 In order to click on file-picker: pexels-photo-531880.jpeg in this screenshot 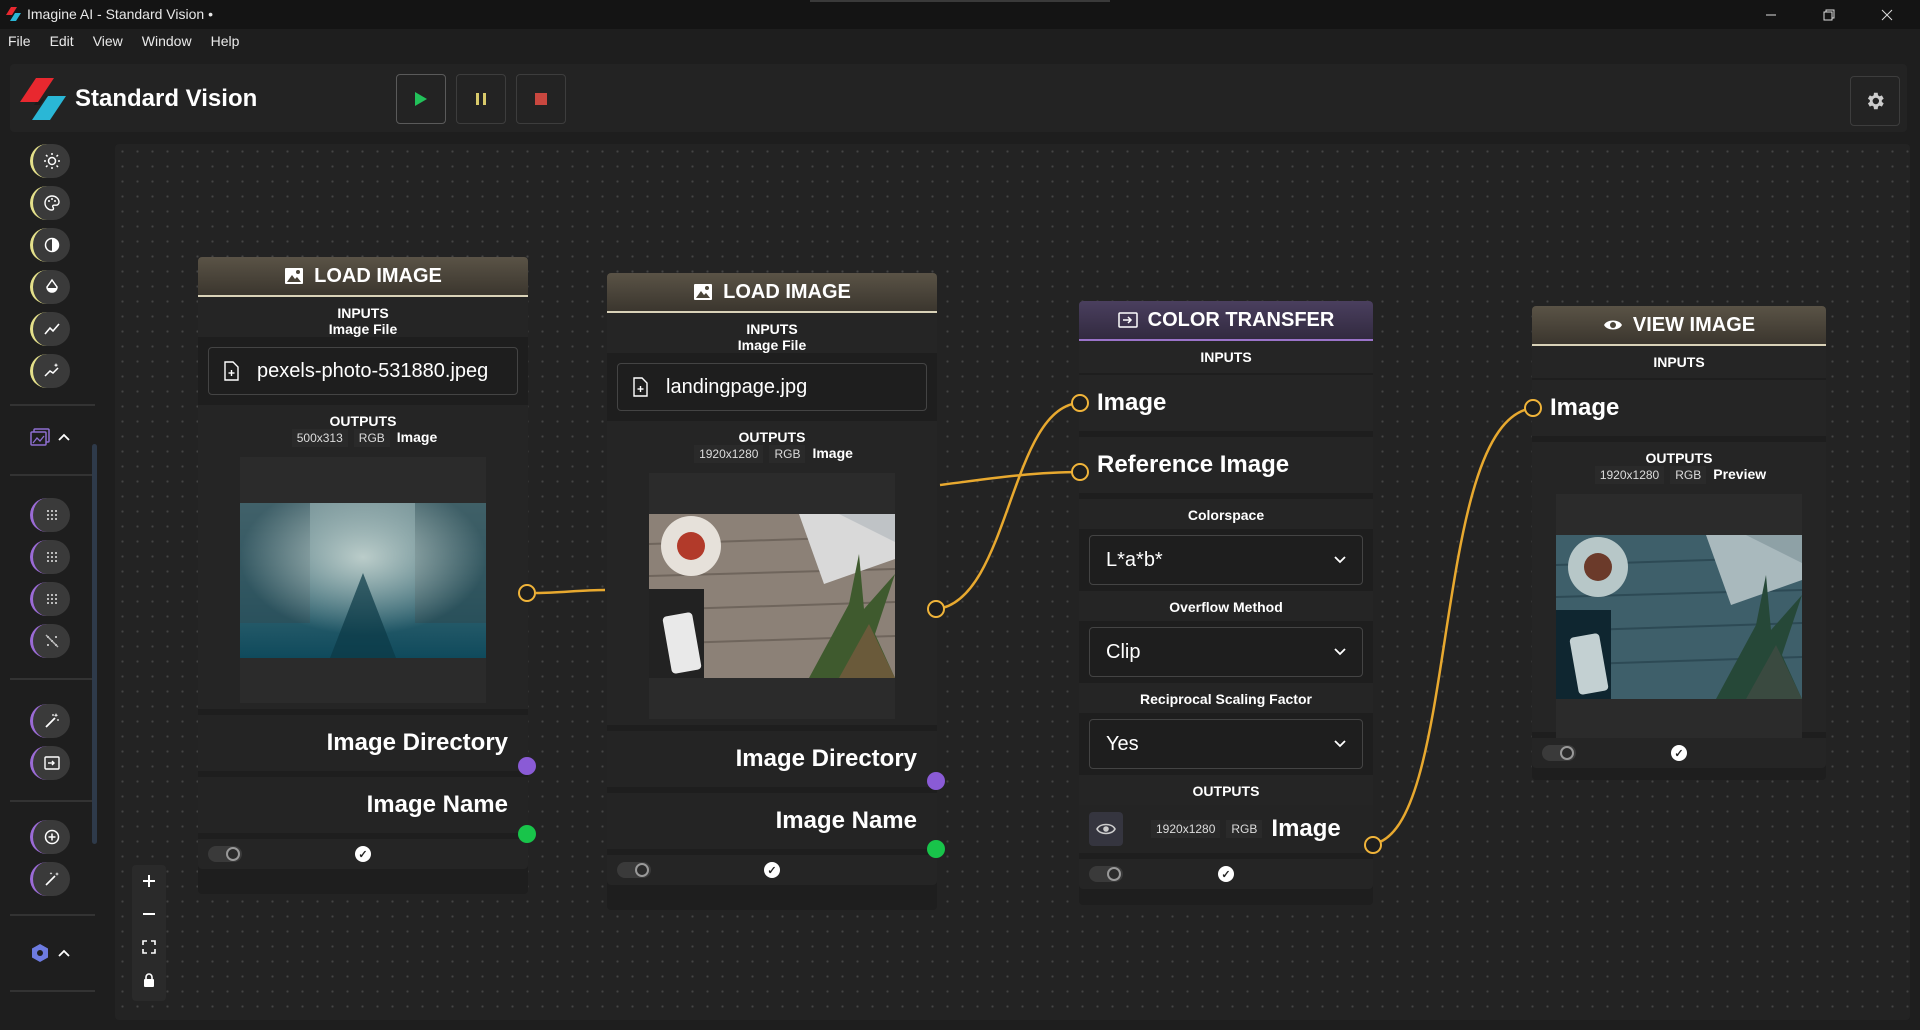, I will do `click(363, 371)`.